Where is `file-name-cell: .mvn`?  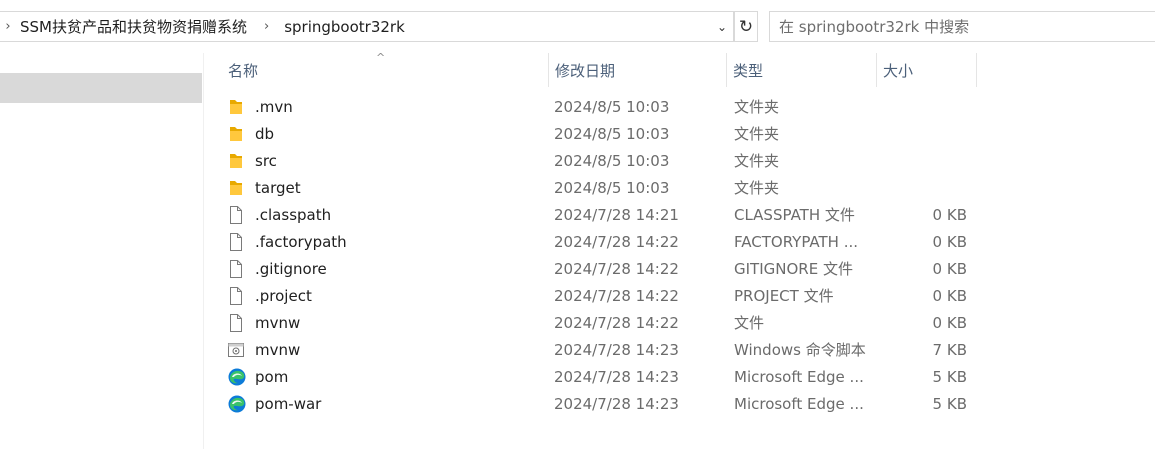 file-name-cell: .mvn is located at coordinates (388, 106).